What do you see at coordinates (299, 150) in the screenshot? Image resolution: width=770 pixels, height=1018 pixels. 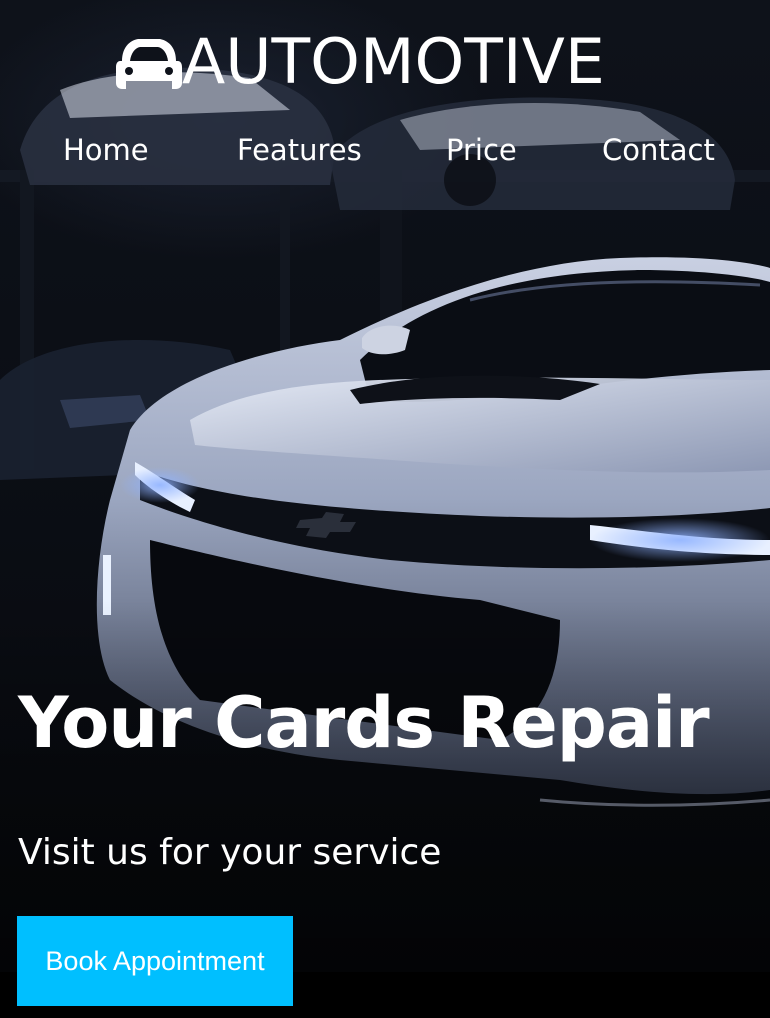 I see `nav-item-features: Features` at bounding box center [299, 150].